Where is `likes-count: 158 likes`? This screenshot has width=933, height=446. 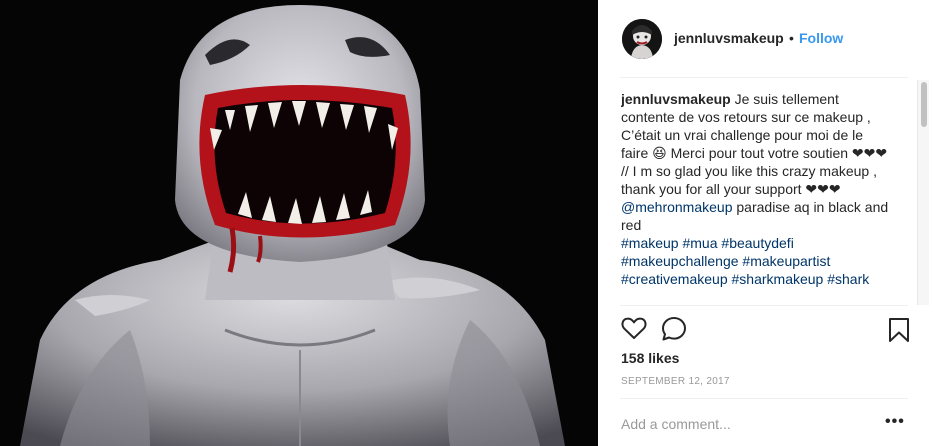
likes-count: 158 likes is located at coordinates (650, 358).